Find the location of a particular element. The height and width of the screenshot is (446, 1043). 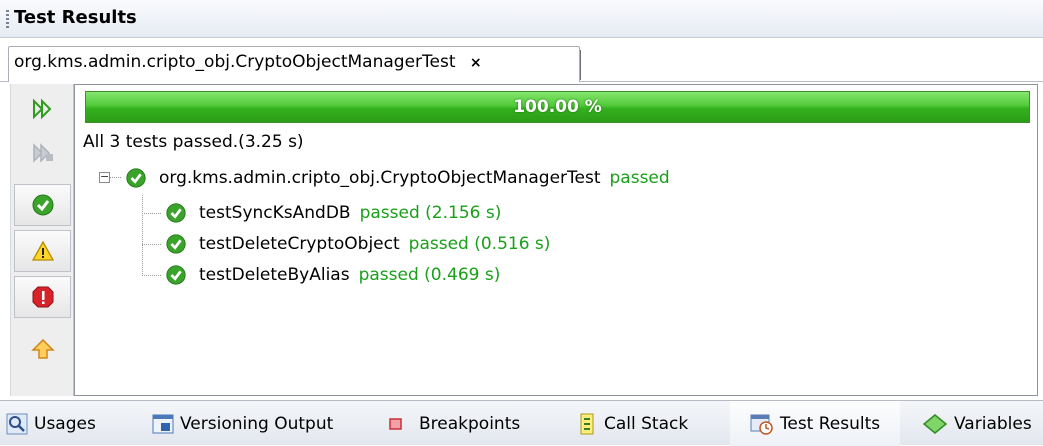

results-summary: All 3 tests passed.(3.25 s) is located at coordinates (193, 142).